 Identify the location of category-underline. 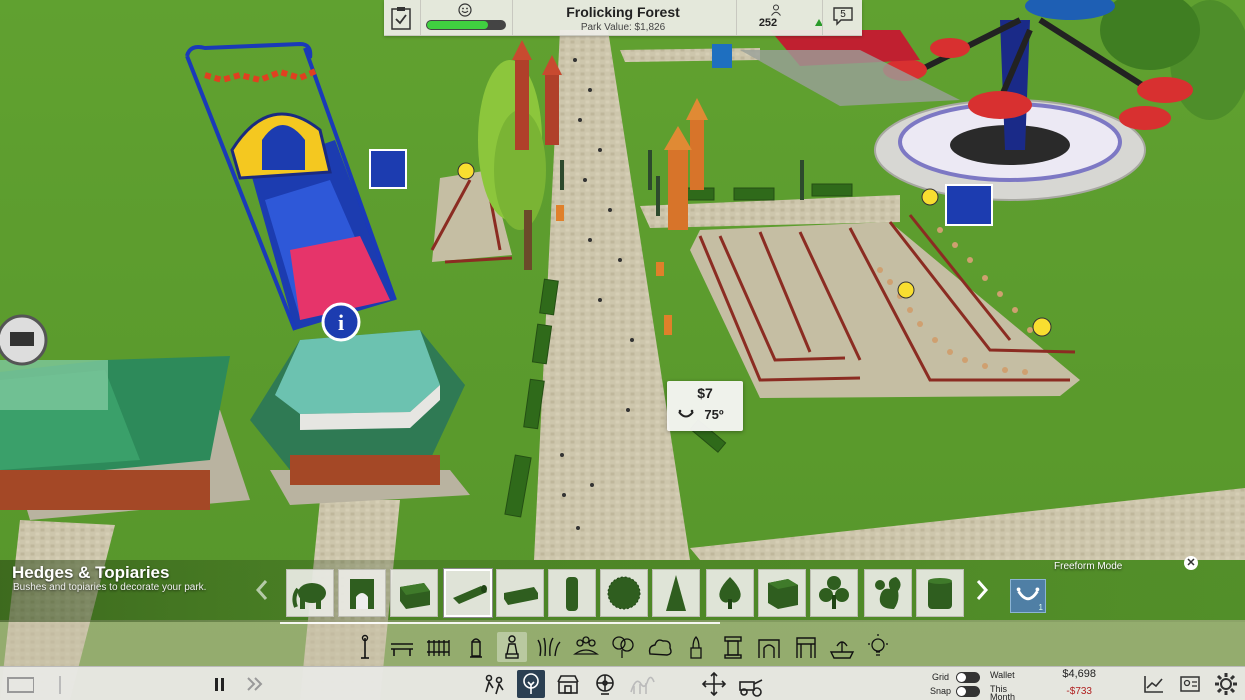
(500, 623).